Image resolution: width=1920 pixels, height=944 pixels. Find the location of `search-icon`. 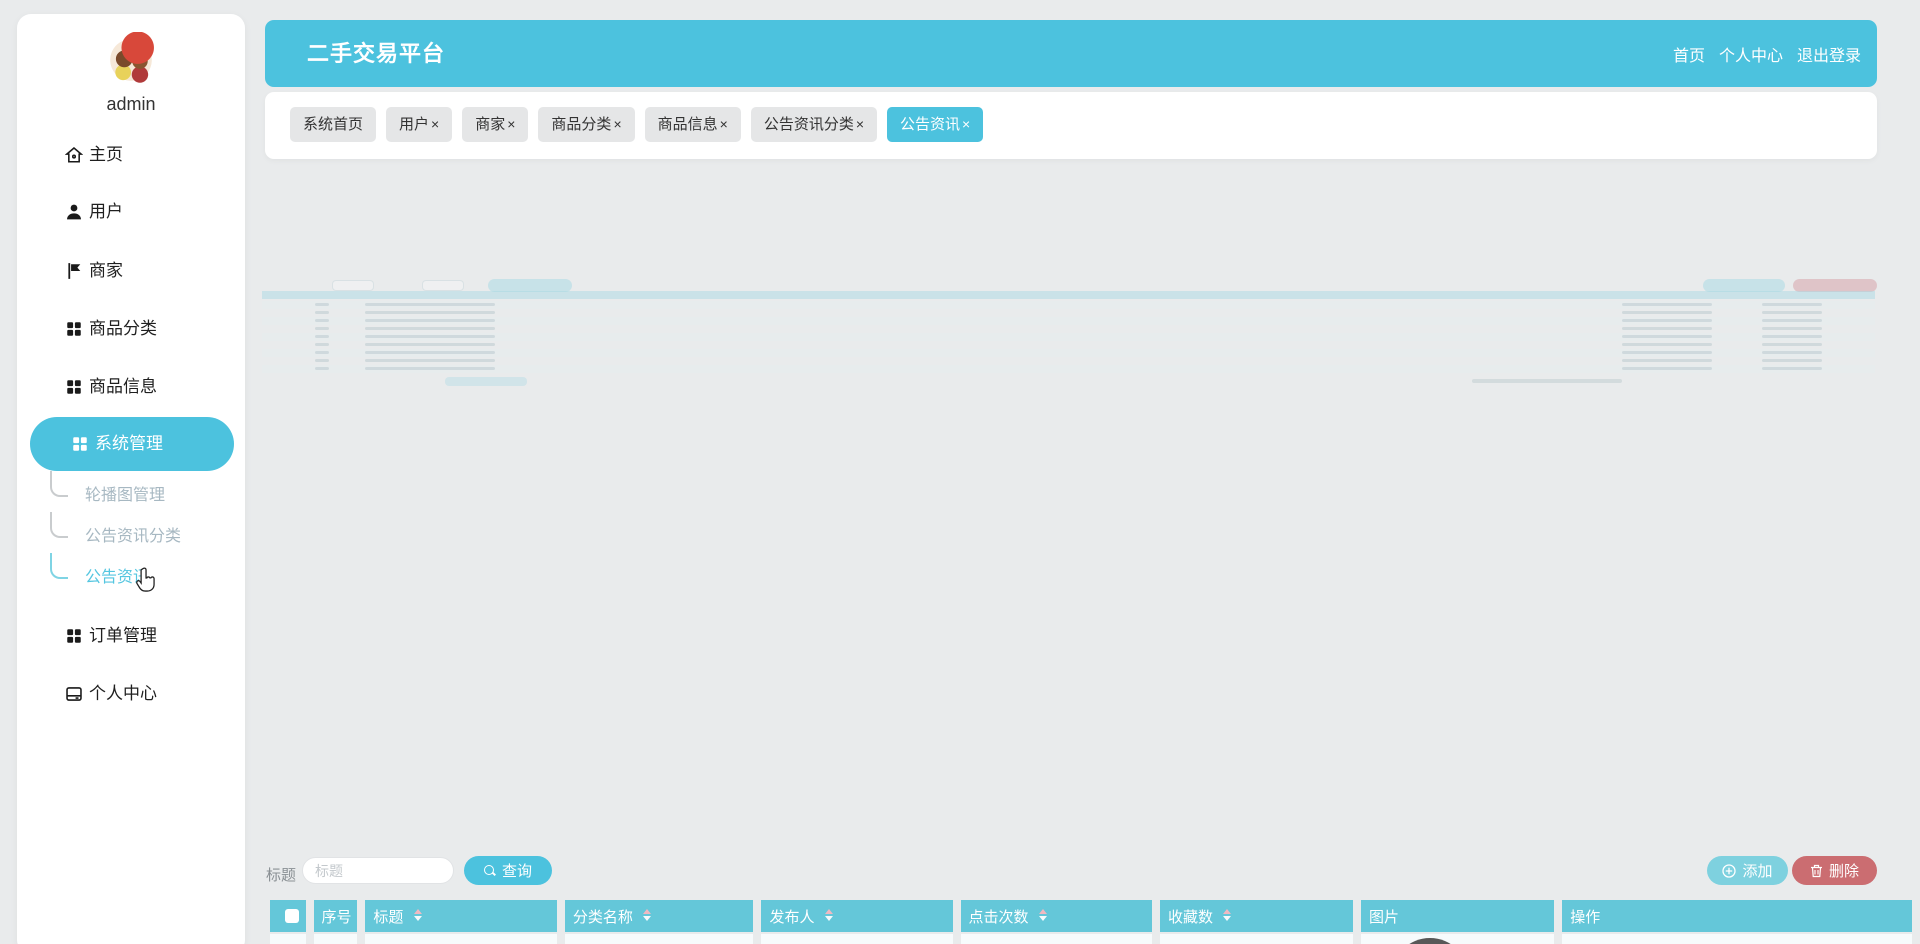

search-icon is located at coordinates (489, 870).